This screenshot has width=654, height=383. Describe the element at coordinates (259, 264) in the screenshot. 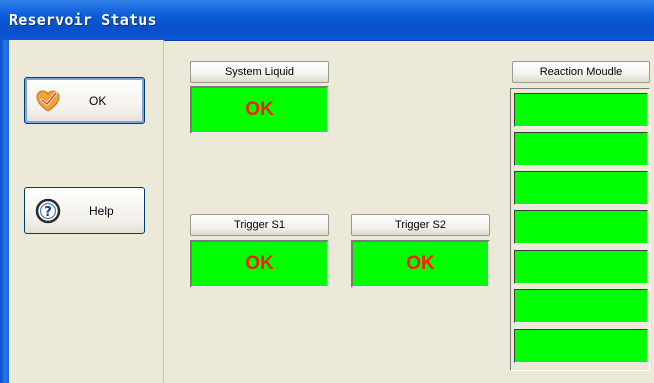

I see `trigger-s1-status: OK` at that location.